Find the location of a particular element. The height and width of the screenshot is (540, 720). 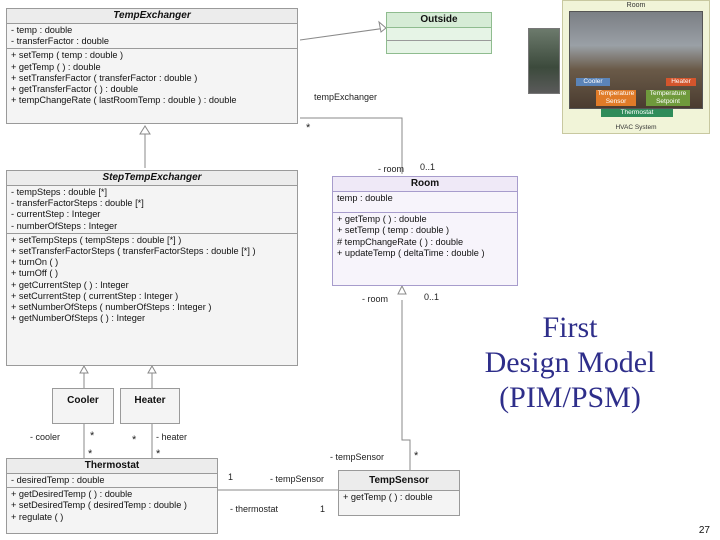

photo-image is located at coordinates (544, 61).